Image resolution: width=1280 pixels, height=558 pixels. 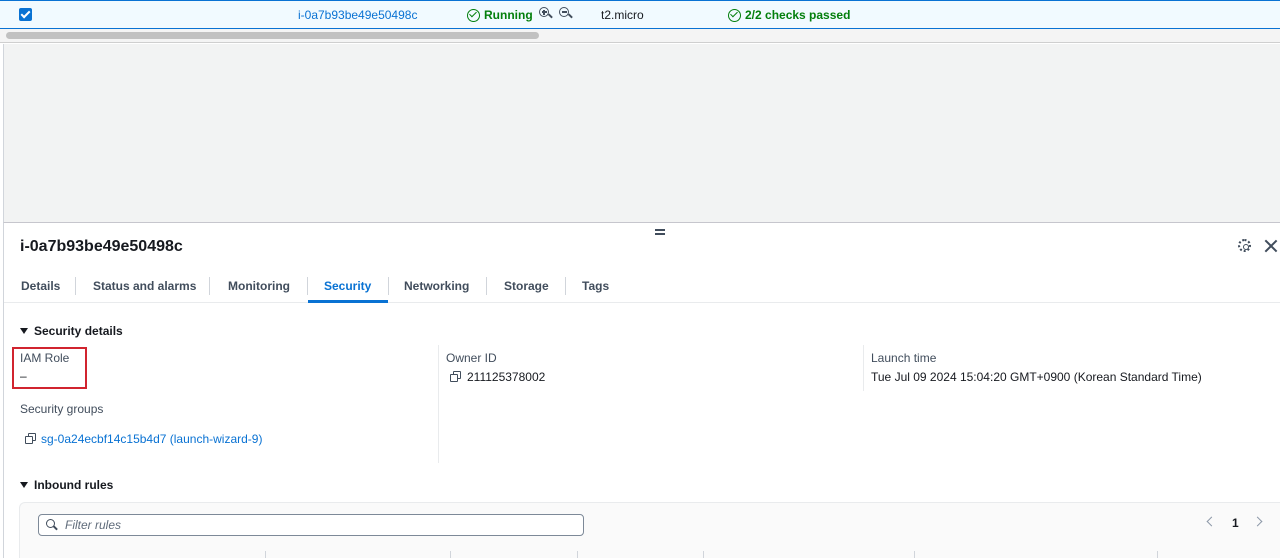 What do you see at coordinates (595, 286) in the screenshot?
I see `tab-tags: Tags` at bounding box center [595, 286].